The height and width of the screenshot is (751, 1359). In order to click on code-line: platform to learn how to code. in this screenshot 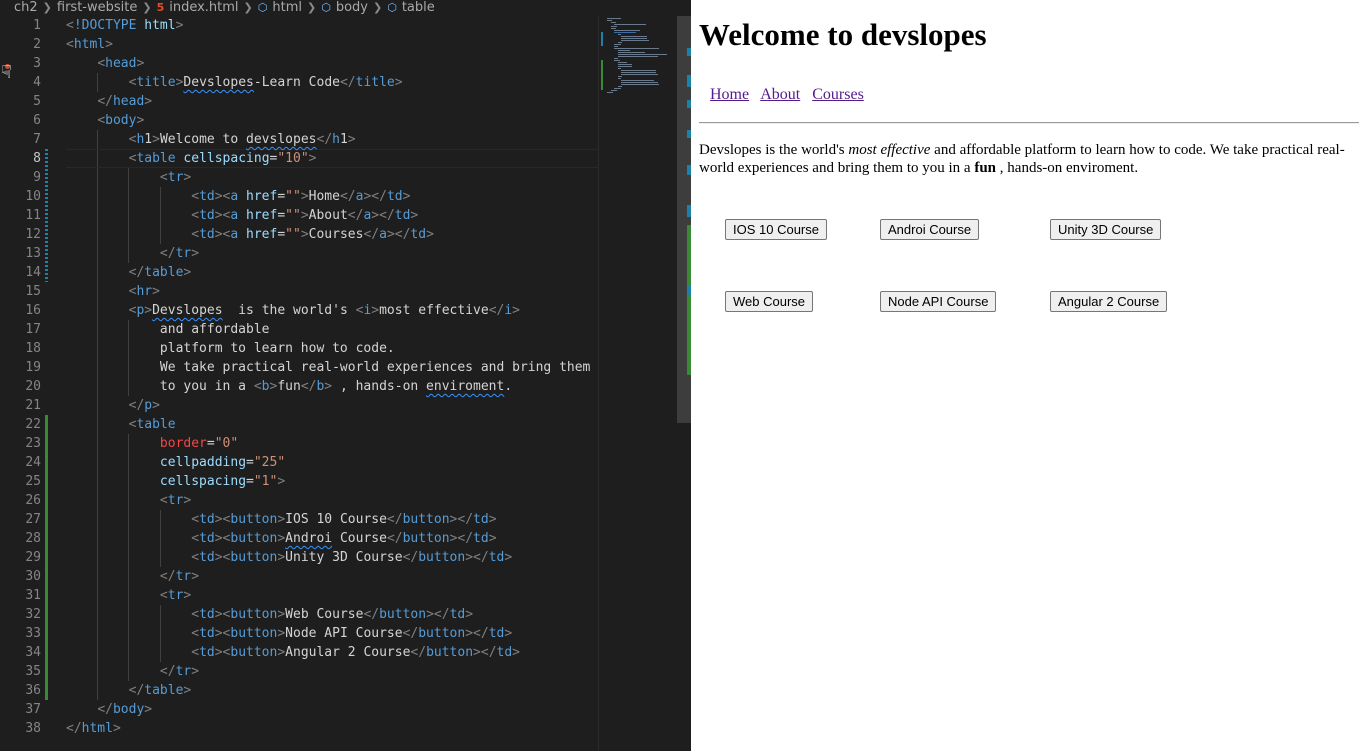, I will do `click(230, 348)`.